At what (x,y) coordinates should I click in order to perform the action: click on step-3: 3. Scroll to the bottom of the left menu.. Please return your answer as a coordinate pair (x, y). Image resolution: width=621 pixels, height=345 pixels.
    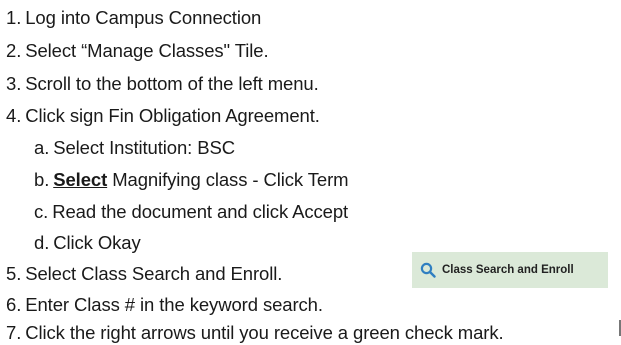
    Looking at the image, I should click on (162, 84).